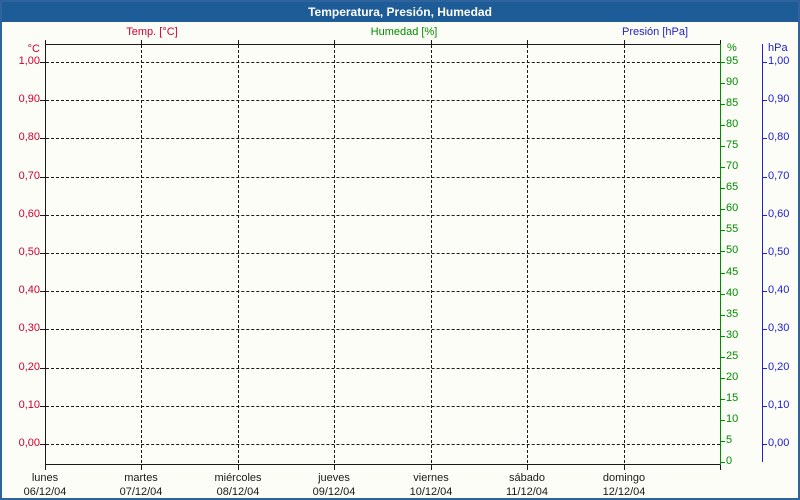 The width and height of the screenshot is (800, 500). What do you see at coordinates (29, 137) in the screenshot?
I see `left-axis-tick-label: 0,80` at bounding box center [29, 137].